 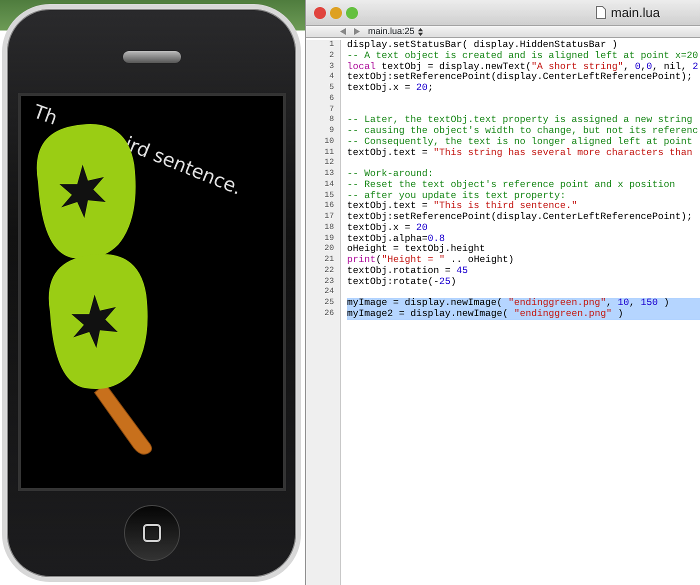 I want to click on code-line: print("Height = " .. oHeight), so click(x=431, y=260).